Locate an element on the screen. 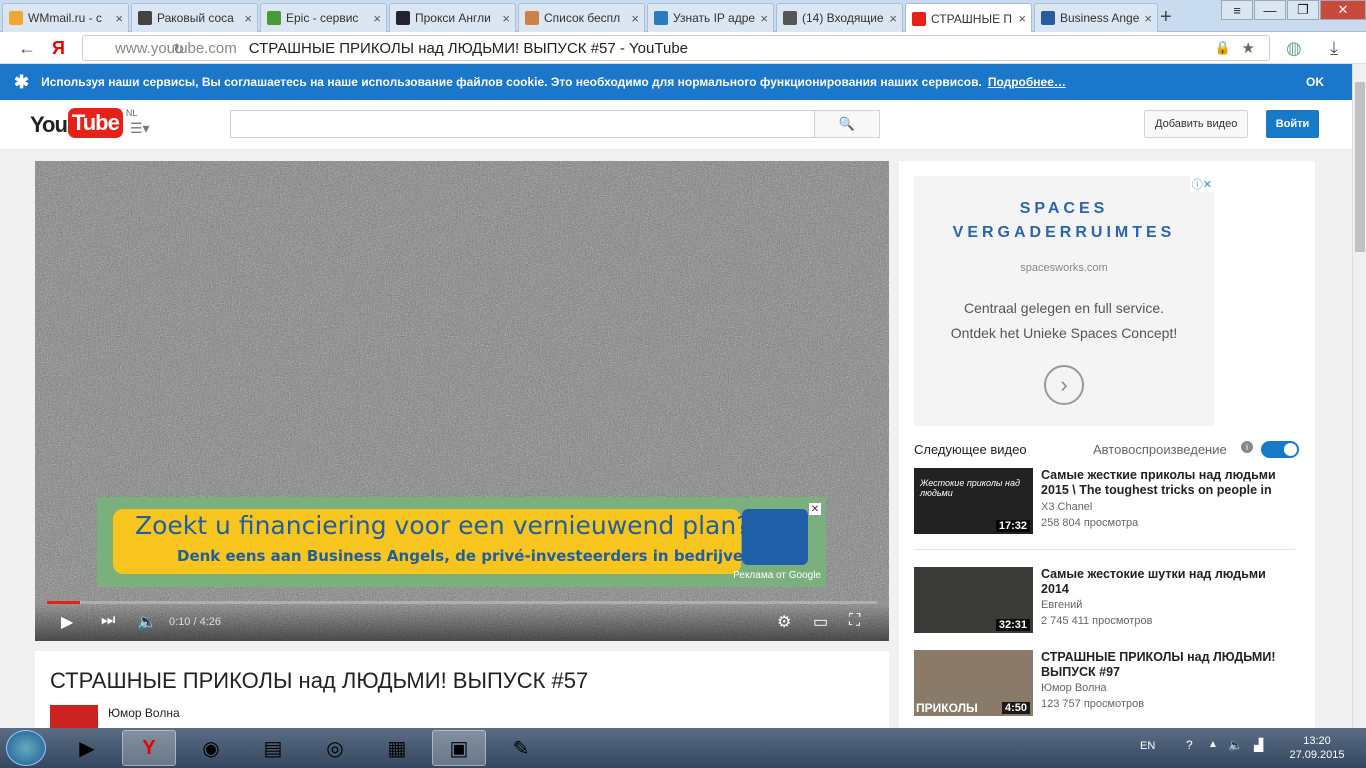  autoplay-label: Автовоспроизведение is located at coordinates (1160, 449).